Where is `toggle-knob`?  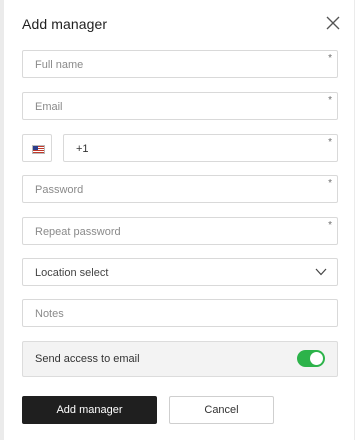 toggle-knob is located at coordinates (316, 358).